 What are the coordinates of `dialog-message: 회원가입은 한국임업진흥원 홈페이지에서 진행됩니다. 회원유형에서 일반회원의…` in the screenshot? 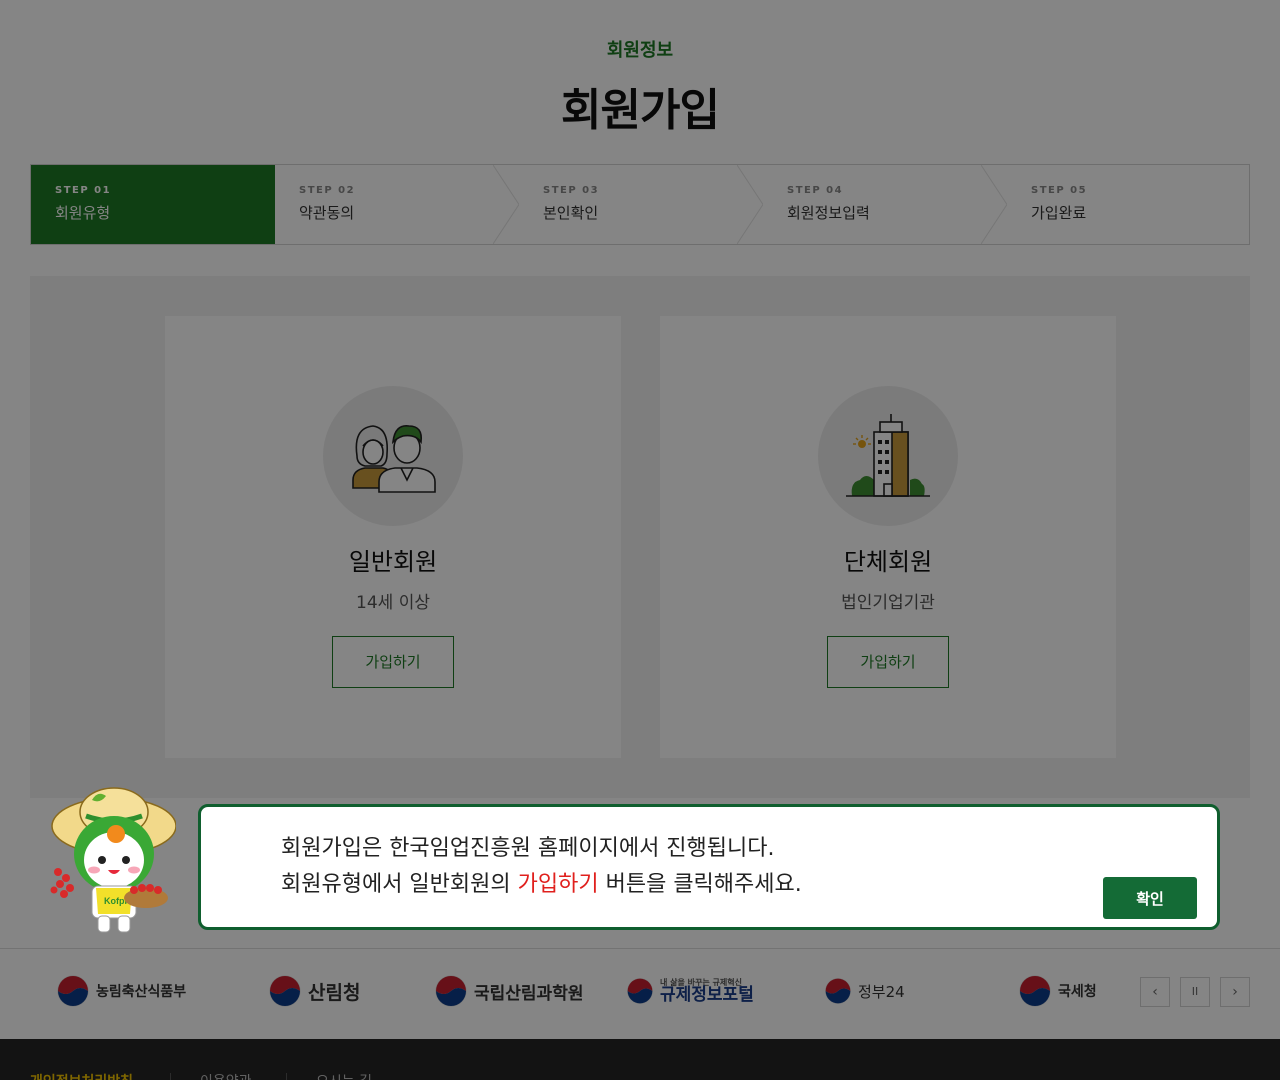 It's located at (541, 867).